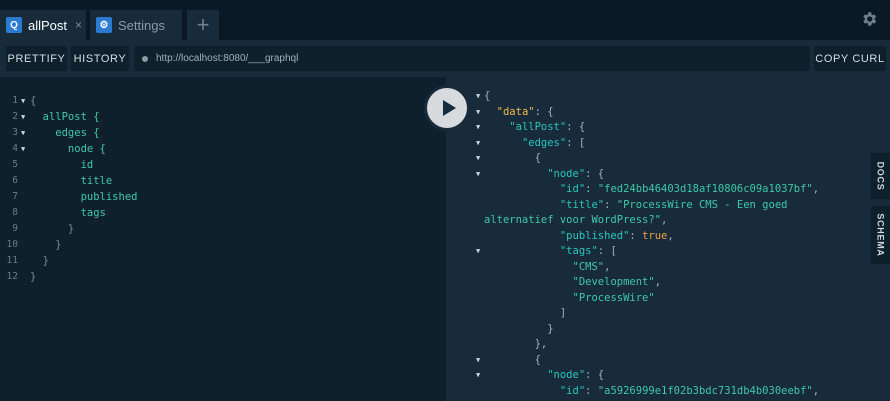 Image resolution: width=890 pixels, height=401 pixels. What do you see at coordinates (141, 25) in the screenshot?
I see `tab-label: Settings` at bounding box center [141, 25].